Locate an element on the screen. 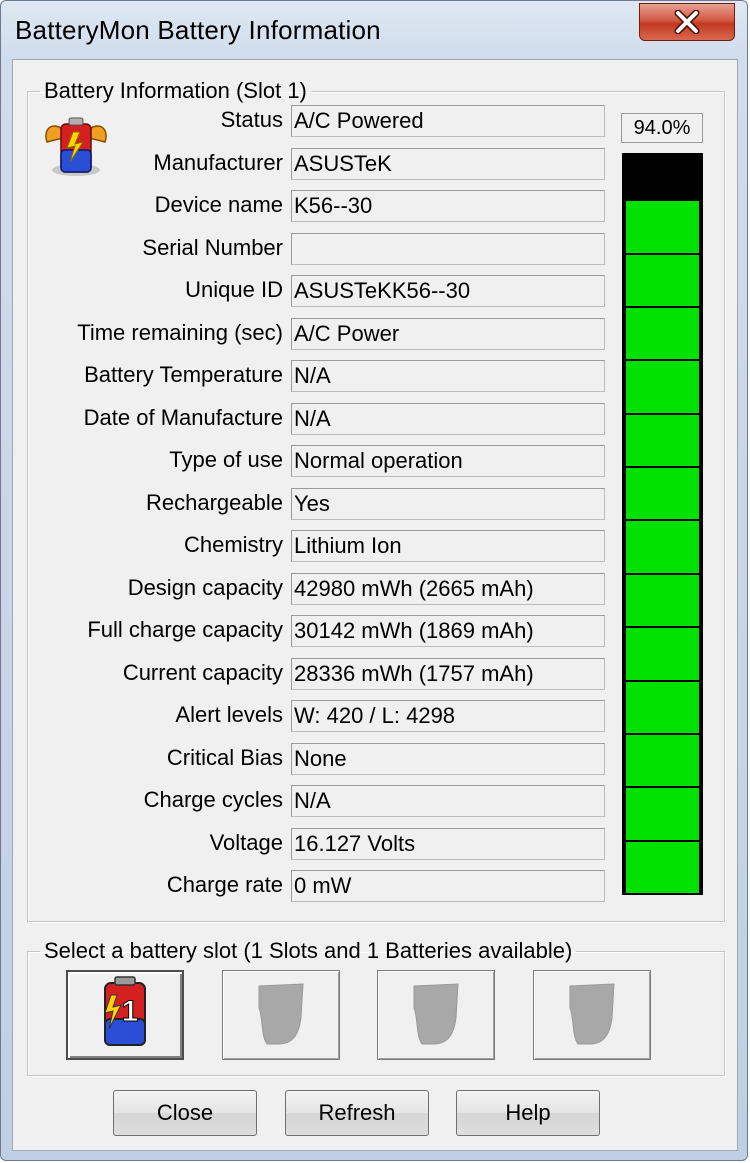 The height and width of the screenshot is (1163, 750). field-label: Time remaining (sec) is located at coordinates (180, 332).